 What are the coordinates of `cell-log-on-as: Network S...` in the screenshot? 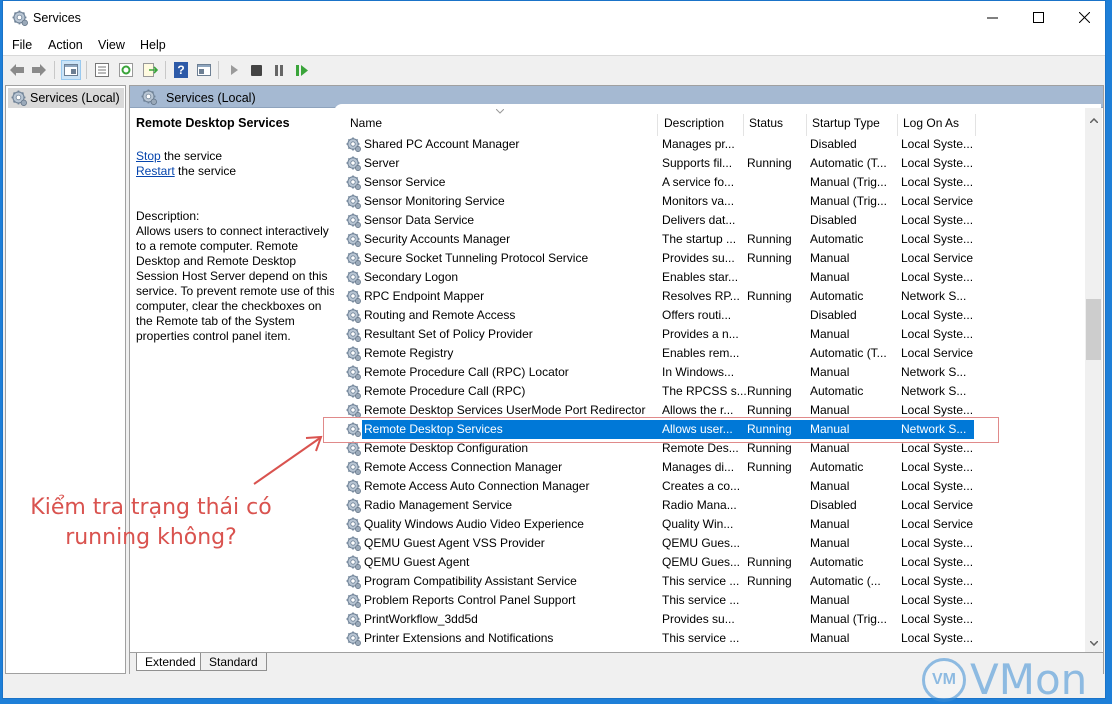 It's located at (934, 296).